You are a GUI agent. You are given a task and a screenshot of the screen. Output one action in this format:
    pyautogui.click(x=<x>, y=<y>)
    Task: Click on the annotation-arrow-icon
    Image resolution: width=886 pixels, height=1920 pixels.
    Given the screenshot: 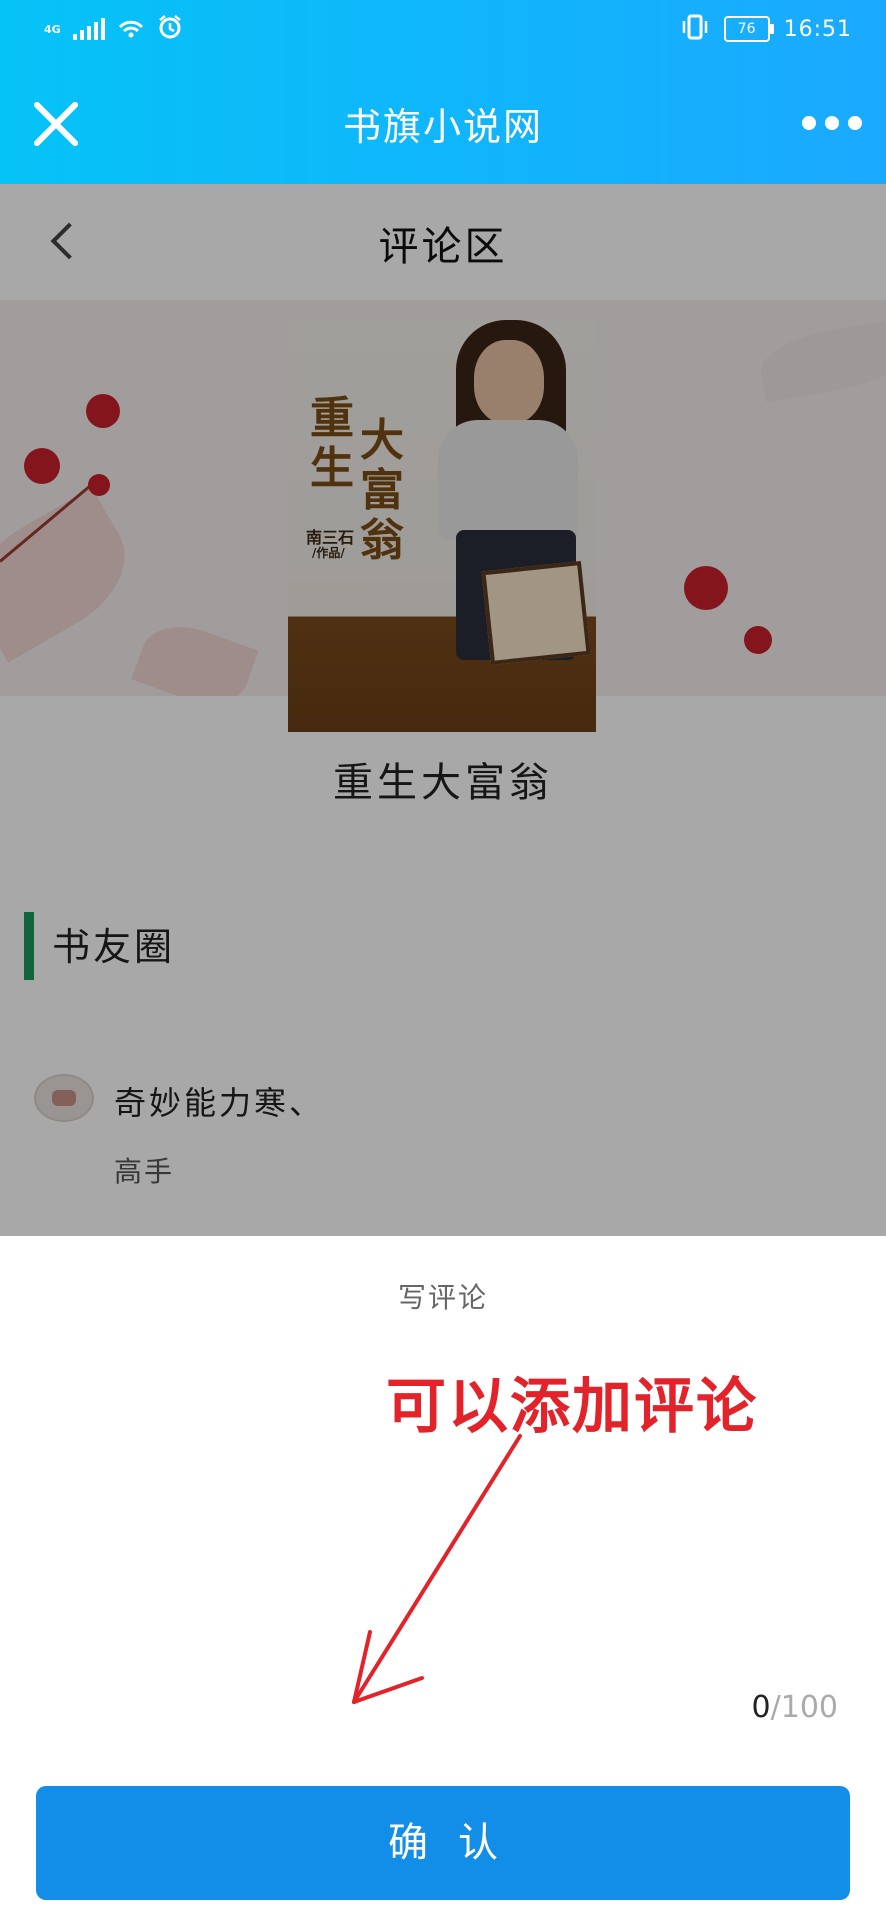 What is the action you would take?
    pyautogui.click(x=437, y=1569)
    